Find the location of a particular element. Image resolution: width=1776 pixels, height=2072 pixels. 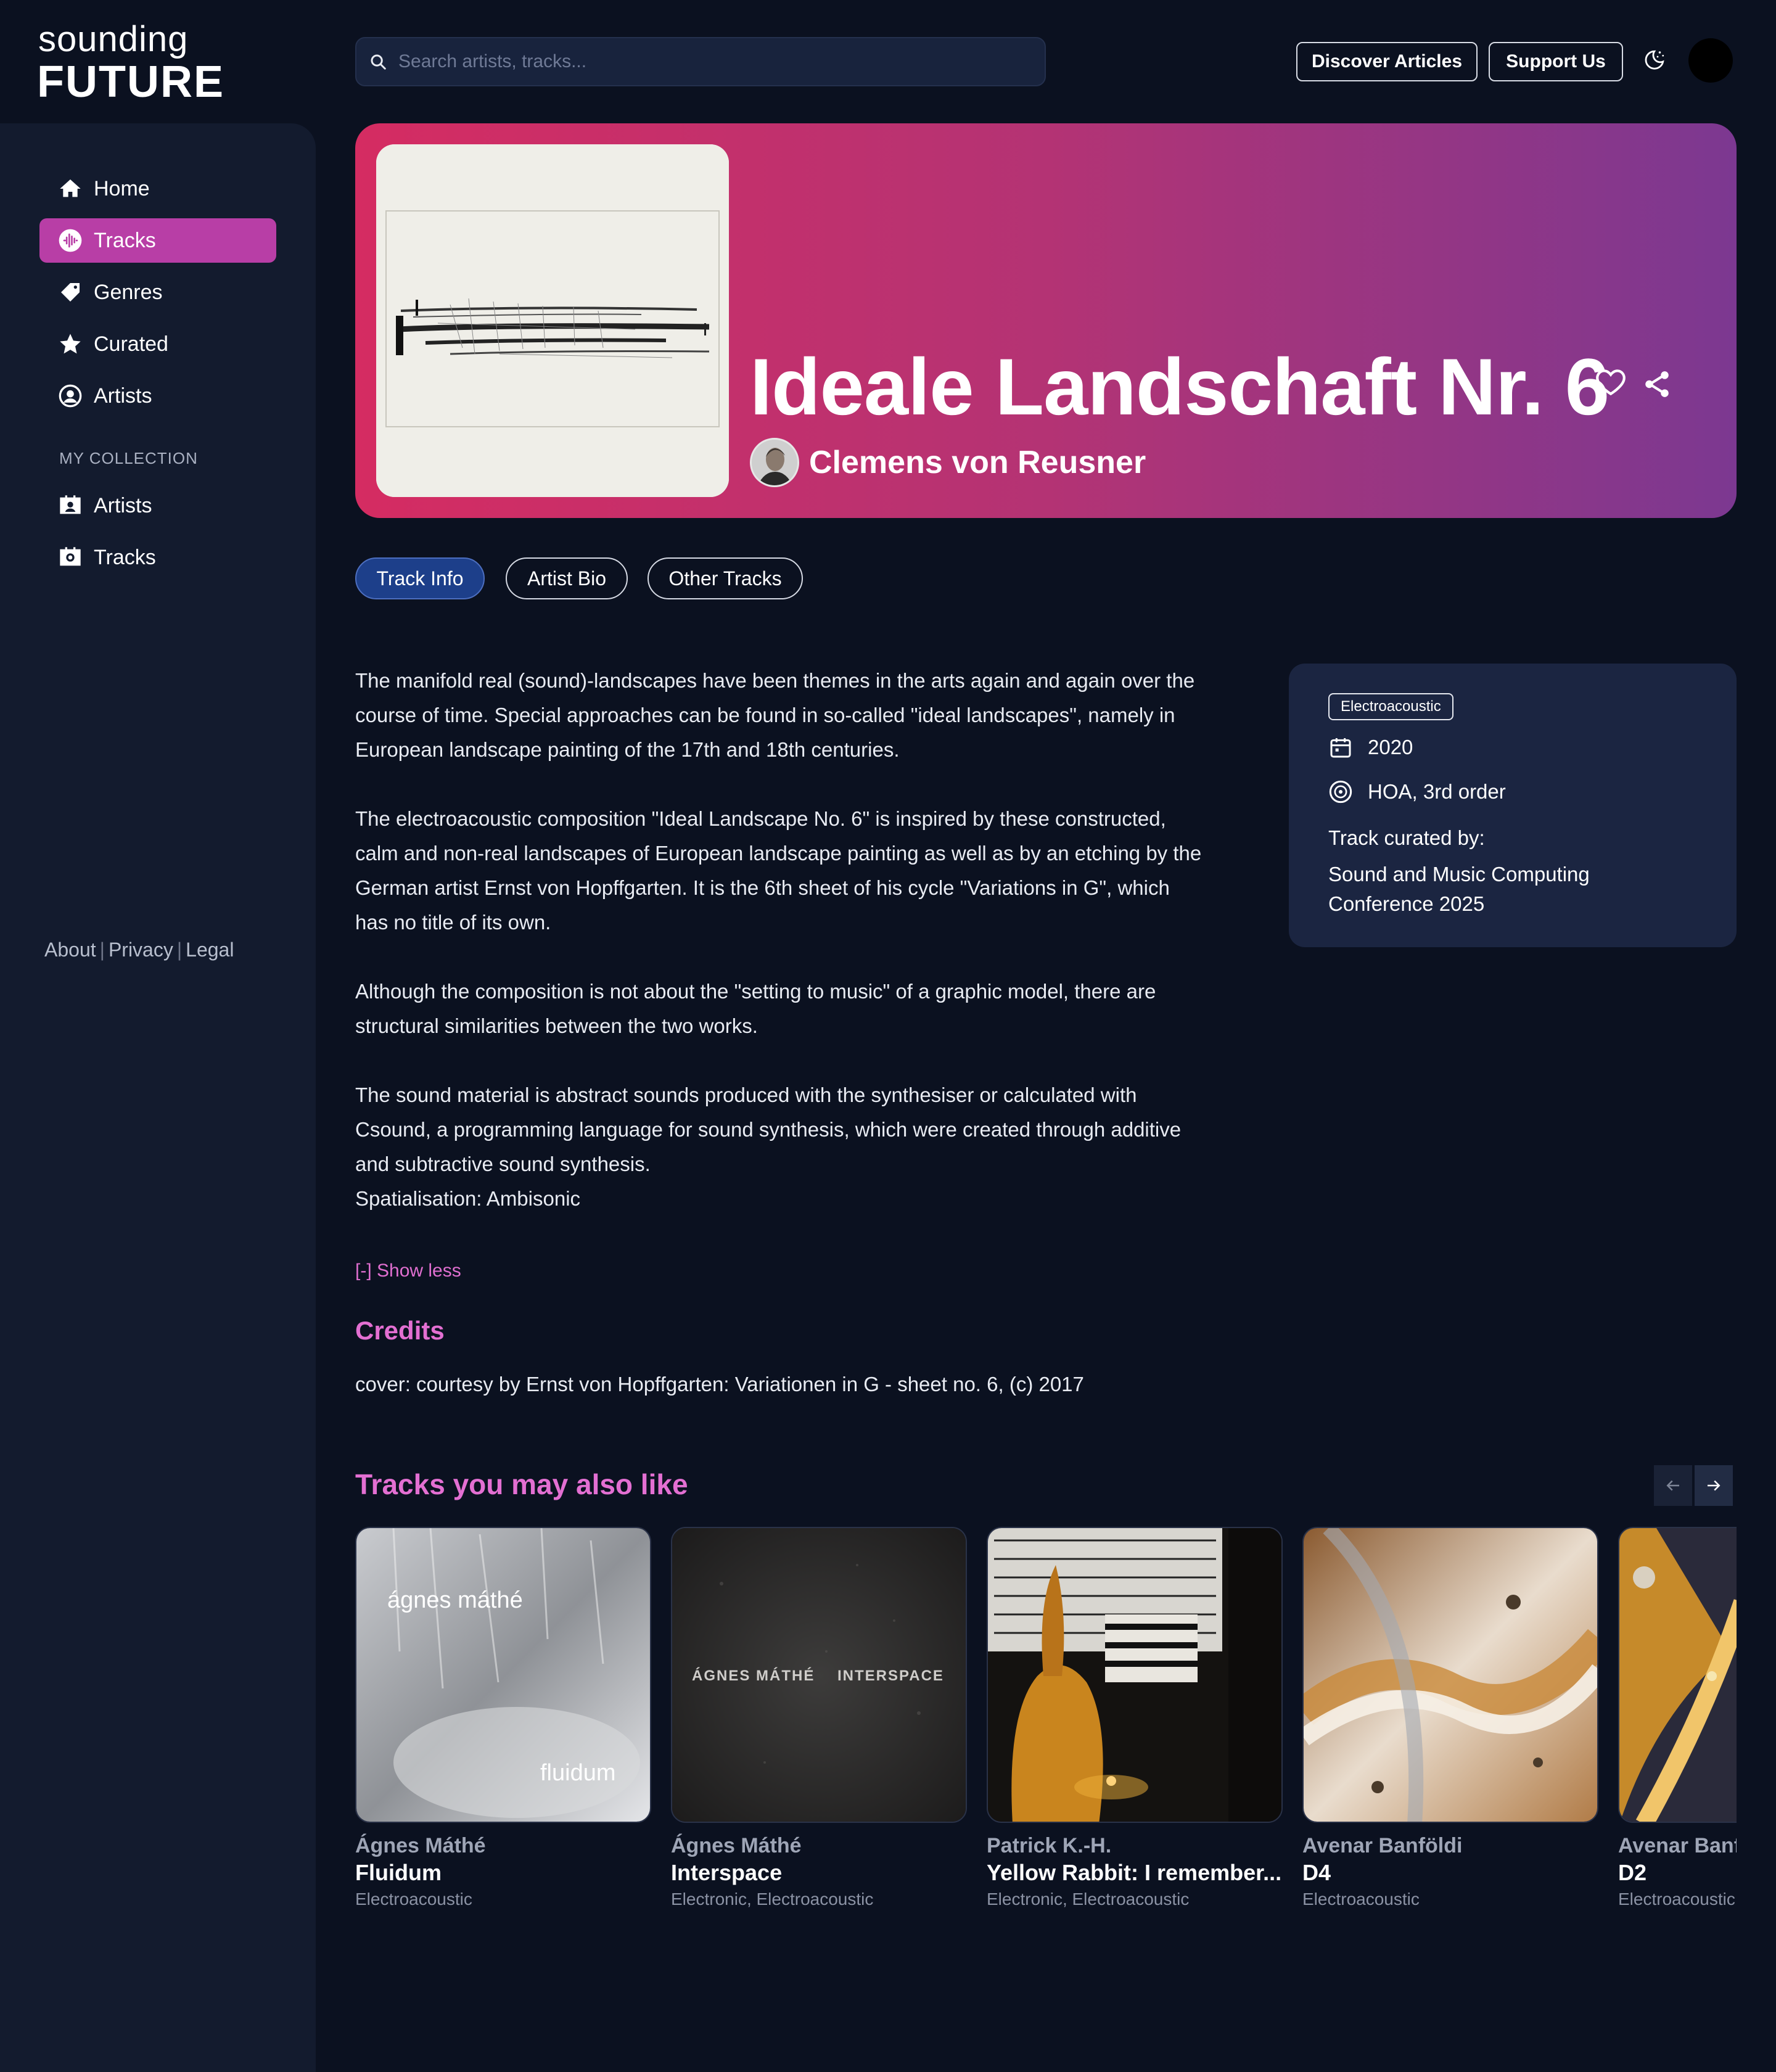

sidebar-item-genres: Genres is located at coordinates (158, 292).